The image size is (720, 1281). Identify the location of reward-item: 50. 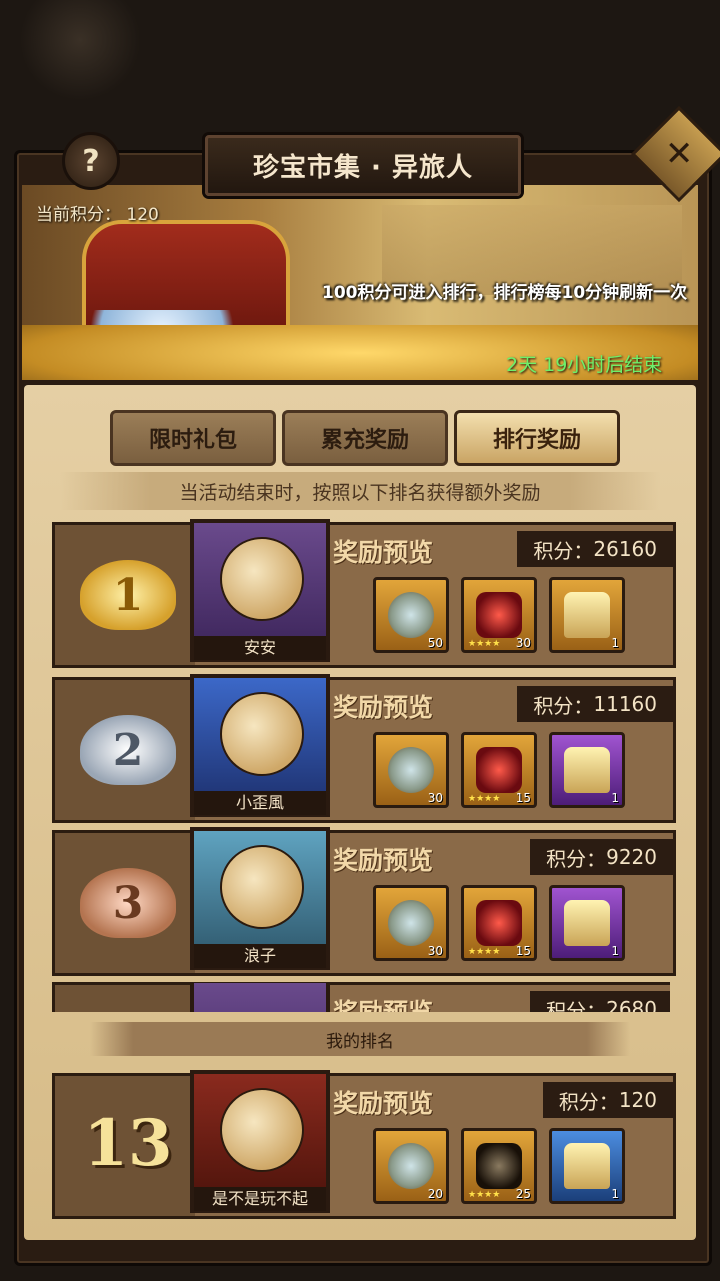
(411, 615).